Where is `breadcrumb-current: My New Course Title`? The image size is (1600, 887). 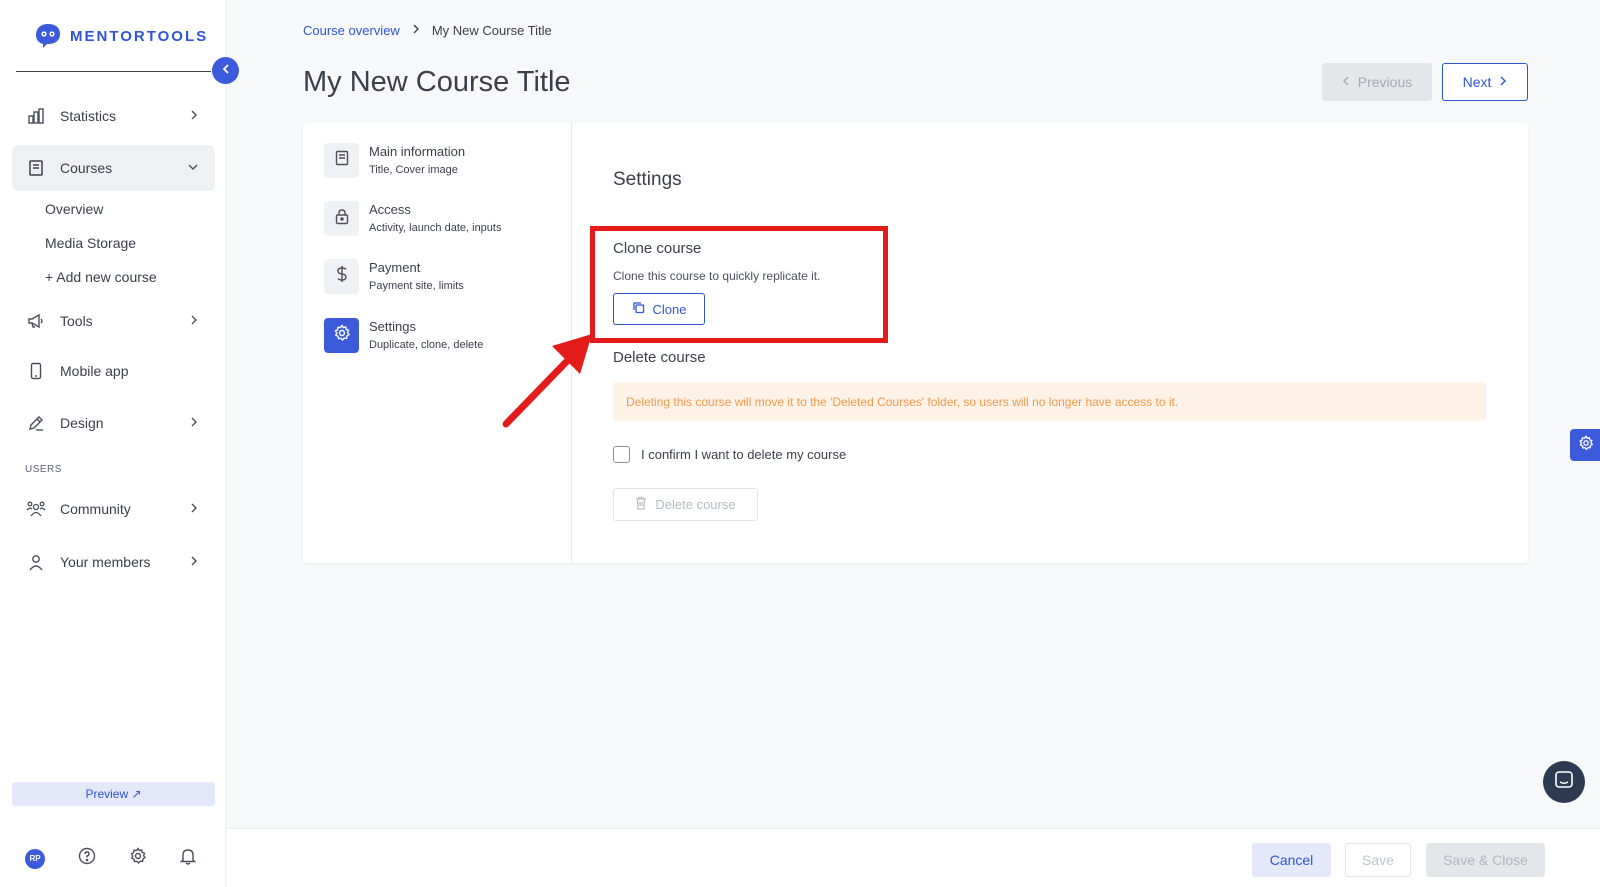 breadcrumb-current: My New Course Title is located at coordinates (491, 30).